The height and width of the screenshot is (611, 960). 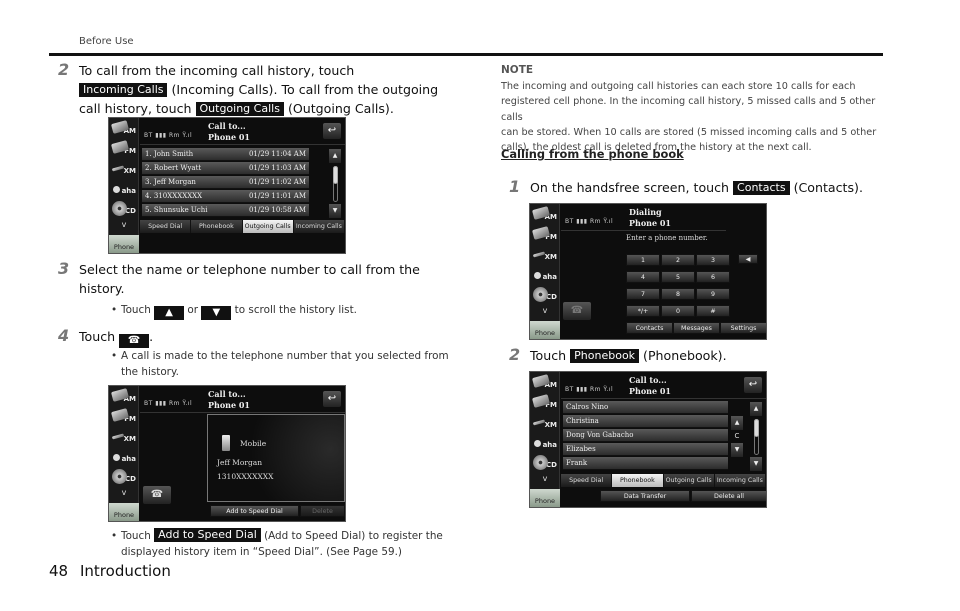 What do you see at coordinates (678, 260) in the screenshot?
I see `keypad-key: 2` at bounding box center [678, 260].